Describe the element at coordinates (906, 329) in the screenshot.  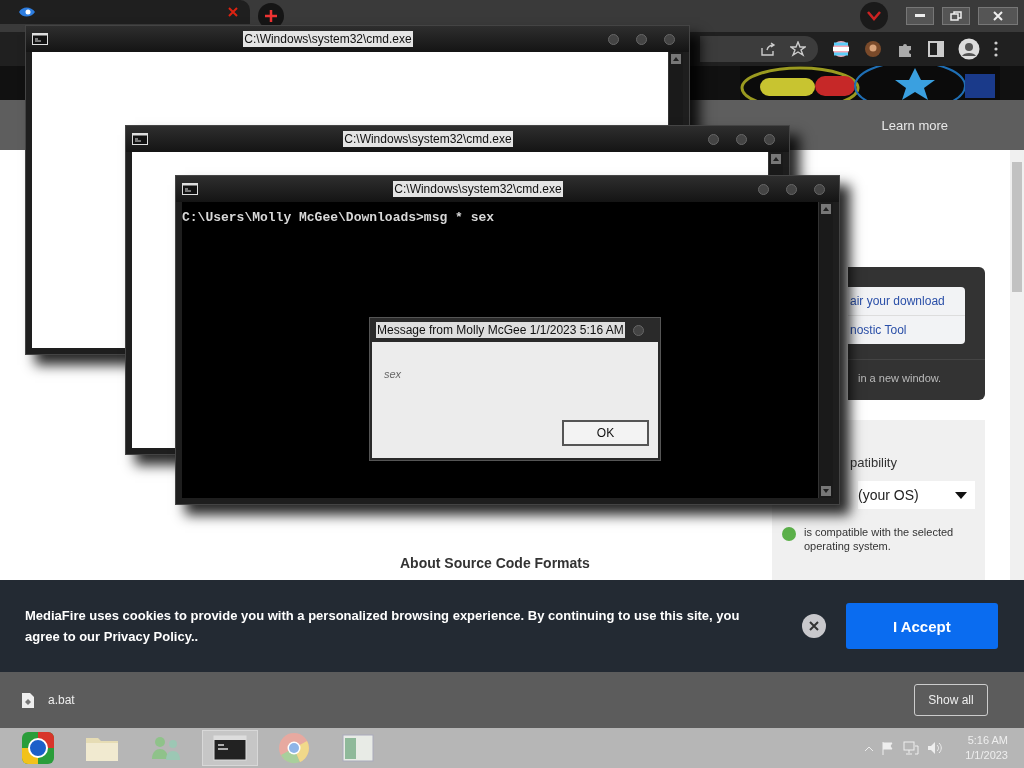
I see `panel-link: nostic Tool` at that location.